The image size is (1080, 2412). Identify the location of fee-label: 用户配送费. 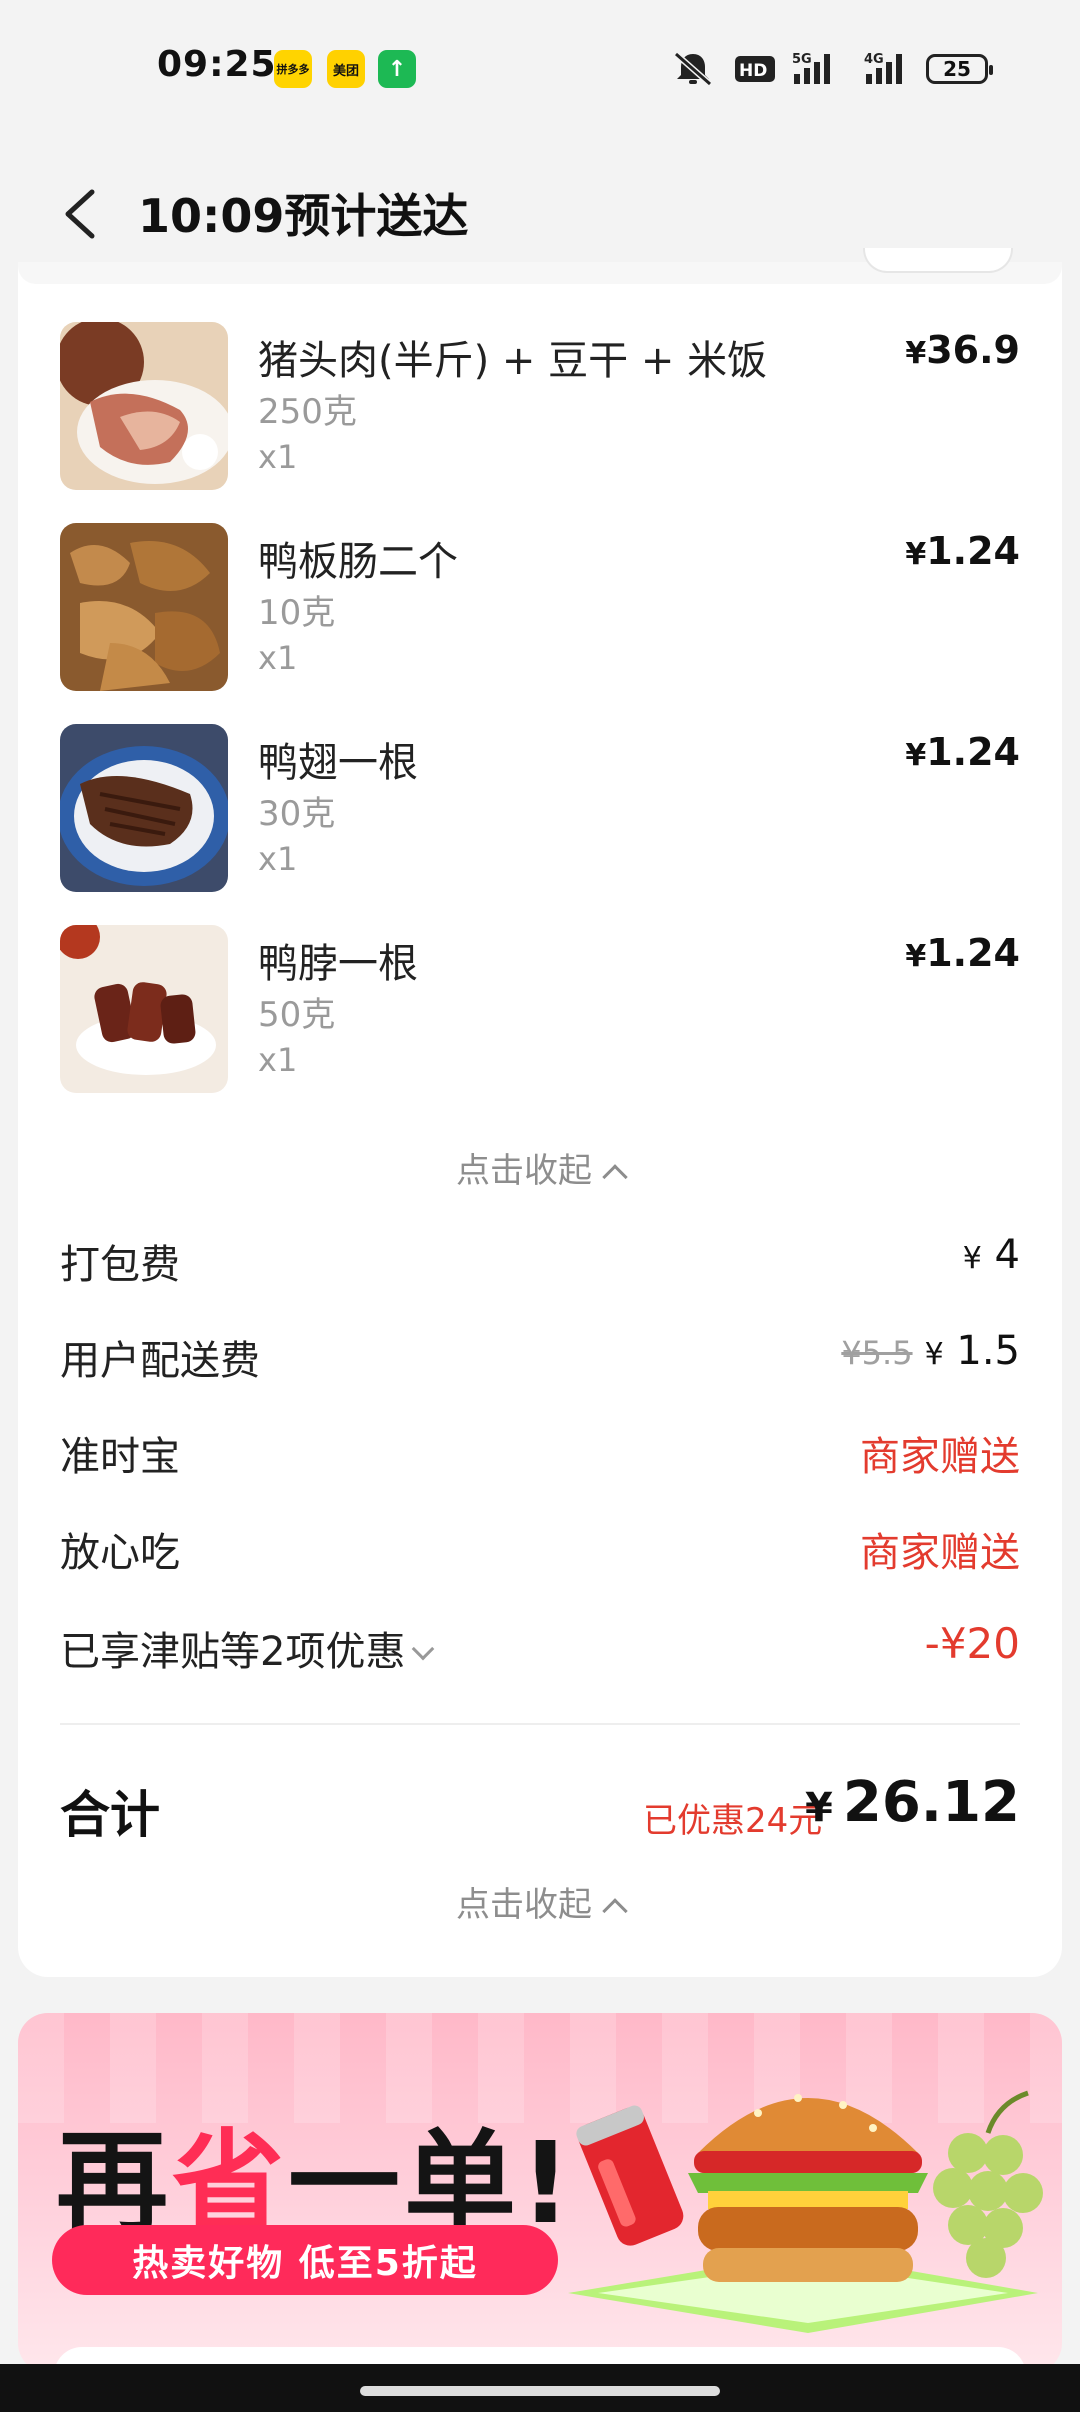
(160, 1361).